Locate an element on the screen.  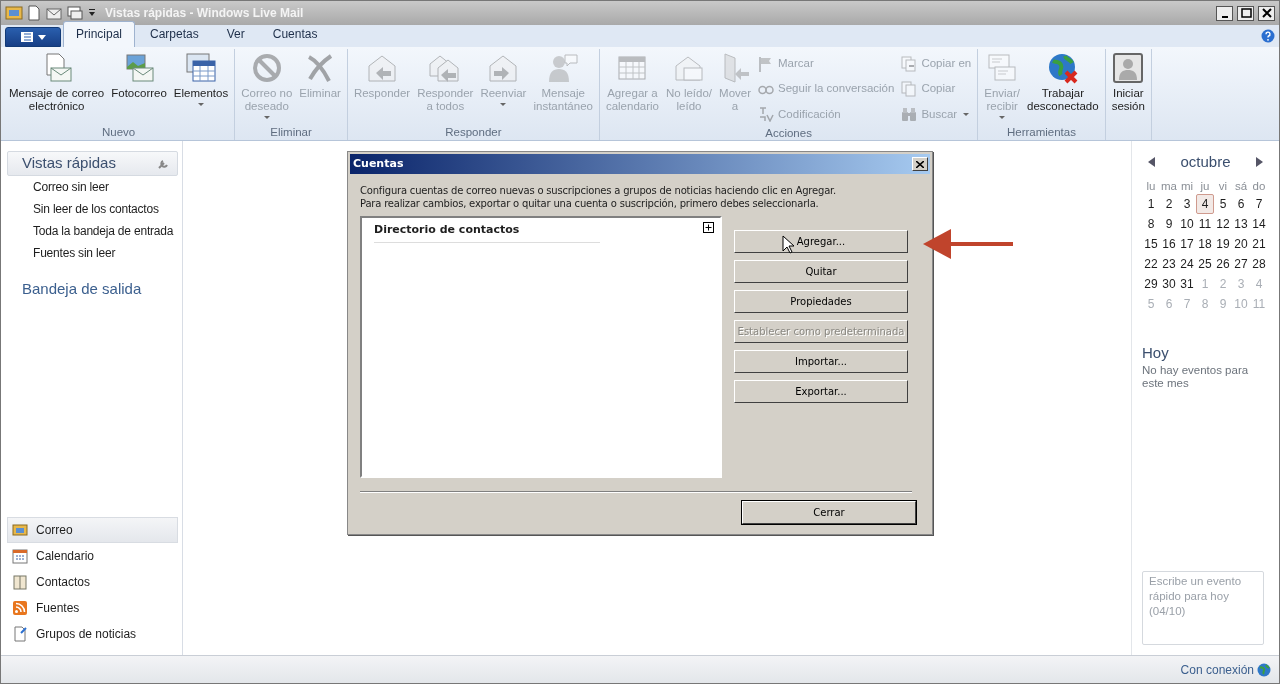
folder-link: Correo sin leer is located at coordinates (92, 187).